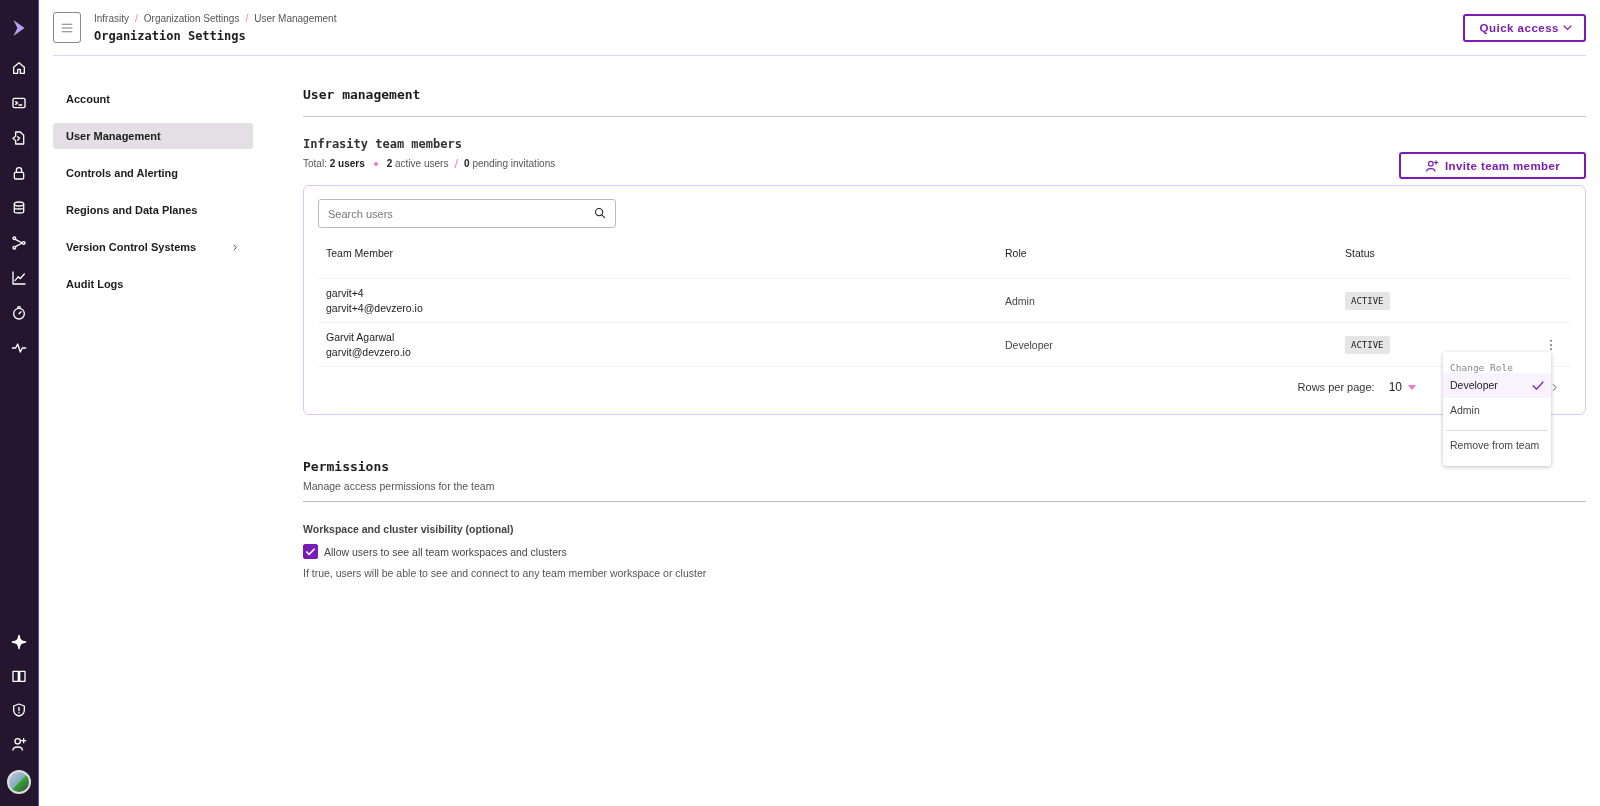 This screenshot has width=1600, height=806. Describe the element at coordinates (375, 308) in the screenshot. I see `member-email: garvit+4@devzero.io` at that location.